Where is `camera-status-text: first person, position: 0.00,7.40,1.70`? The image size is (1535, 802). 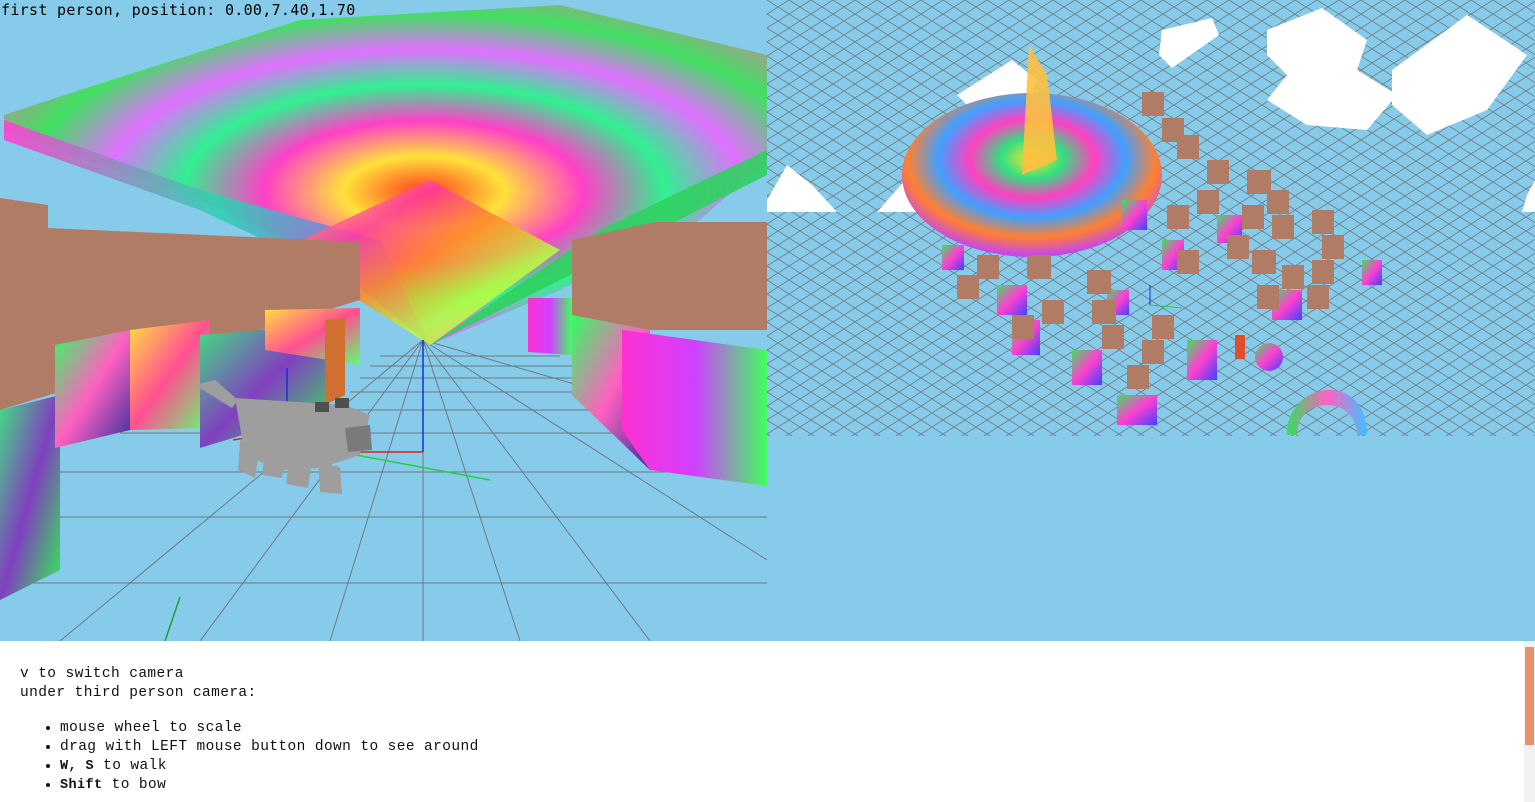
camera-status-text: first person, position: 0.00,7.40,1.70 is located at coordinates (178, 10).